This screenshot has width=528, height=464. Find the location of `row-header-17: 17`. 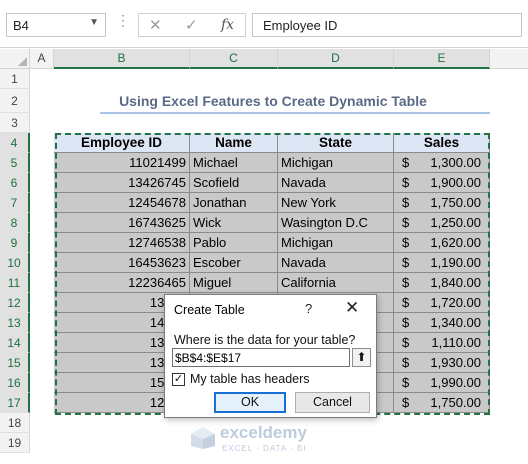

row-header-17: 17 is located at coordinates (15, 403).